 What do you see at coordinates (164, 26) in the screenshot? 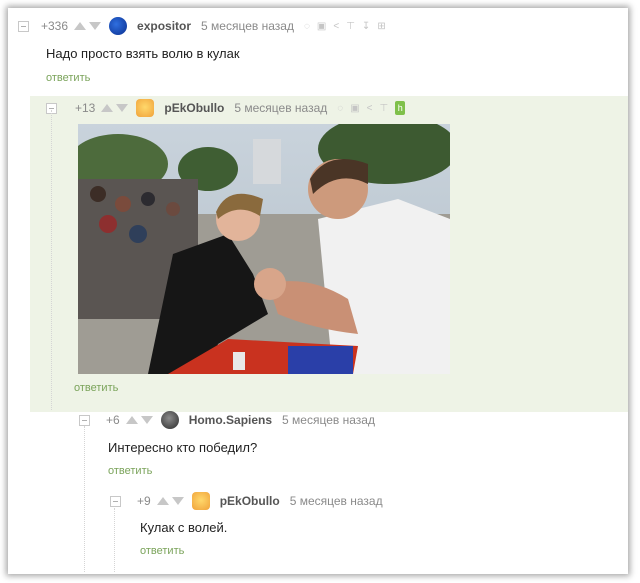
I see `comment-author: expositor` at bounding box center [164, 26].